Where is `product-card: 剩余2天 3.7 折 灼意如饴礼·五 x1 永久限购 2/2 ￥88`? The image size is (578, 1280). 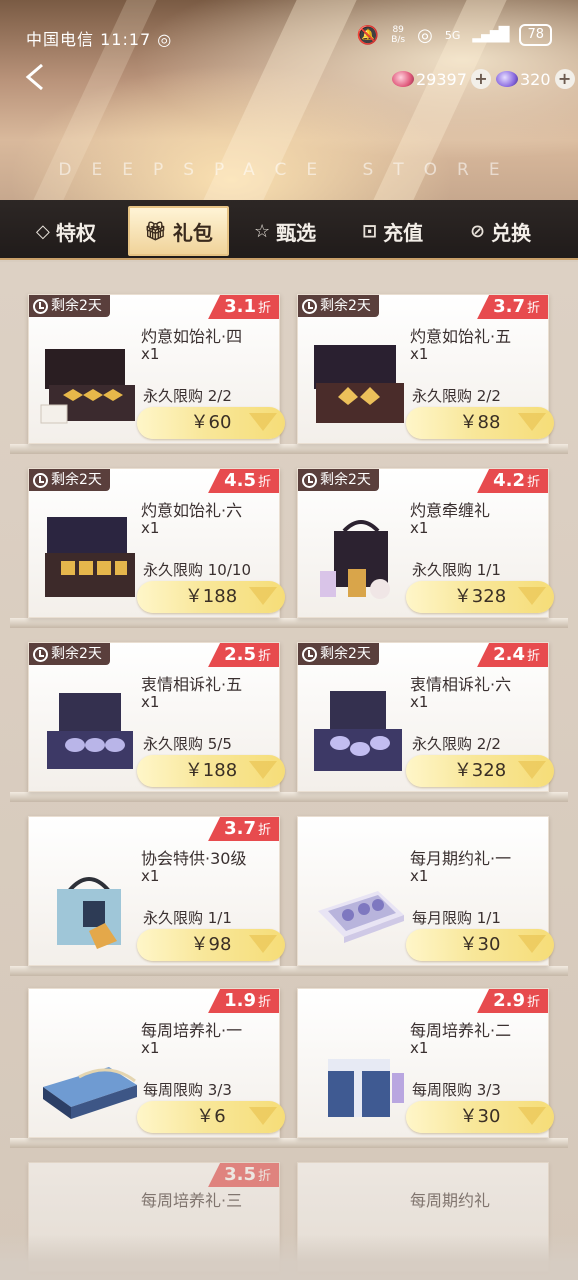
product-card: 剩余2天 3.7 折 灼意如饴礼·五 x1 永久限购 2/2 ￥88 is located at coordinates (425, 369).